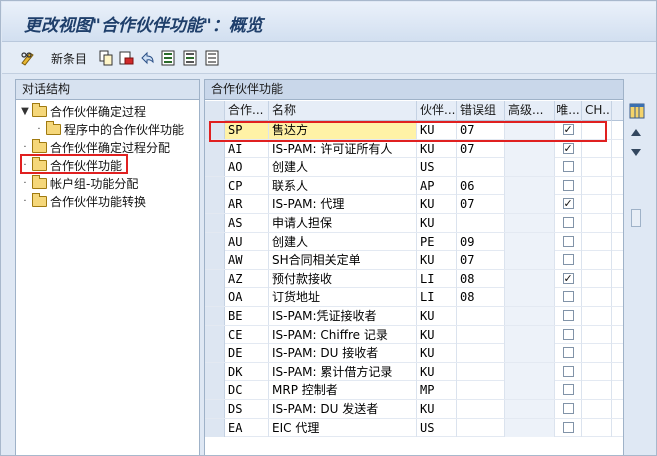  Describe the element at coordinates (343, 334) in the screenshot. I see `cell-name: IS-PAM: Chiffre 记录` at that location.